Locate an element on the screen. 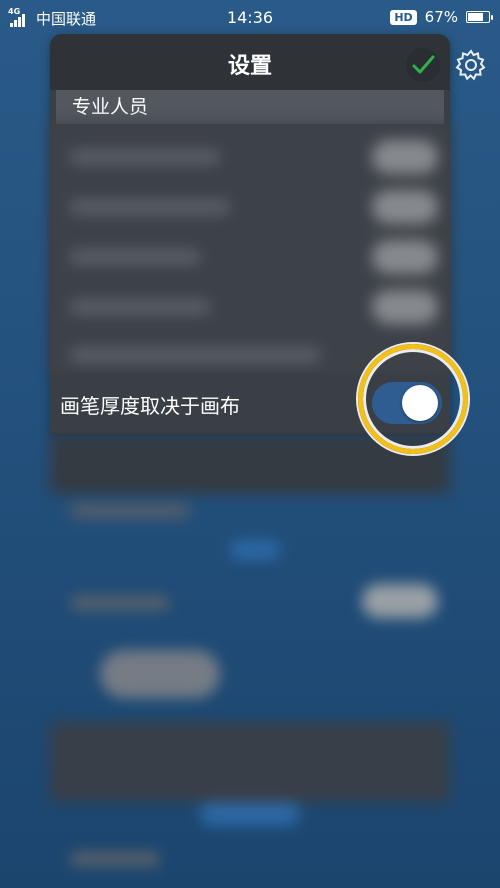 This screenshot has width=500, height=888. panel-header: 设置 is located at coordinates (250, 62).